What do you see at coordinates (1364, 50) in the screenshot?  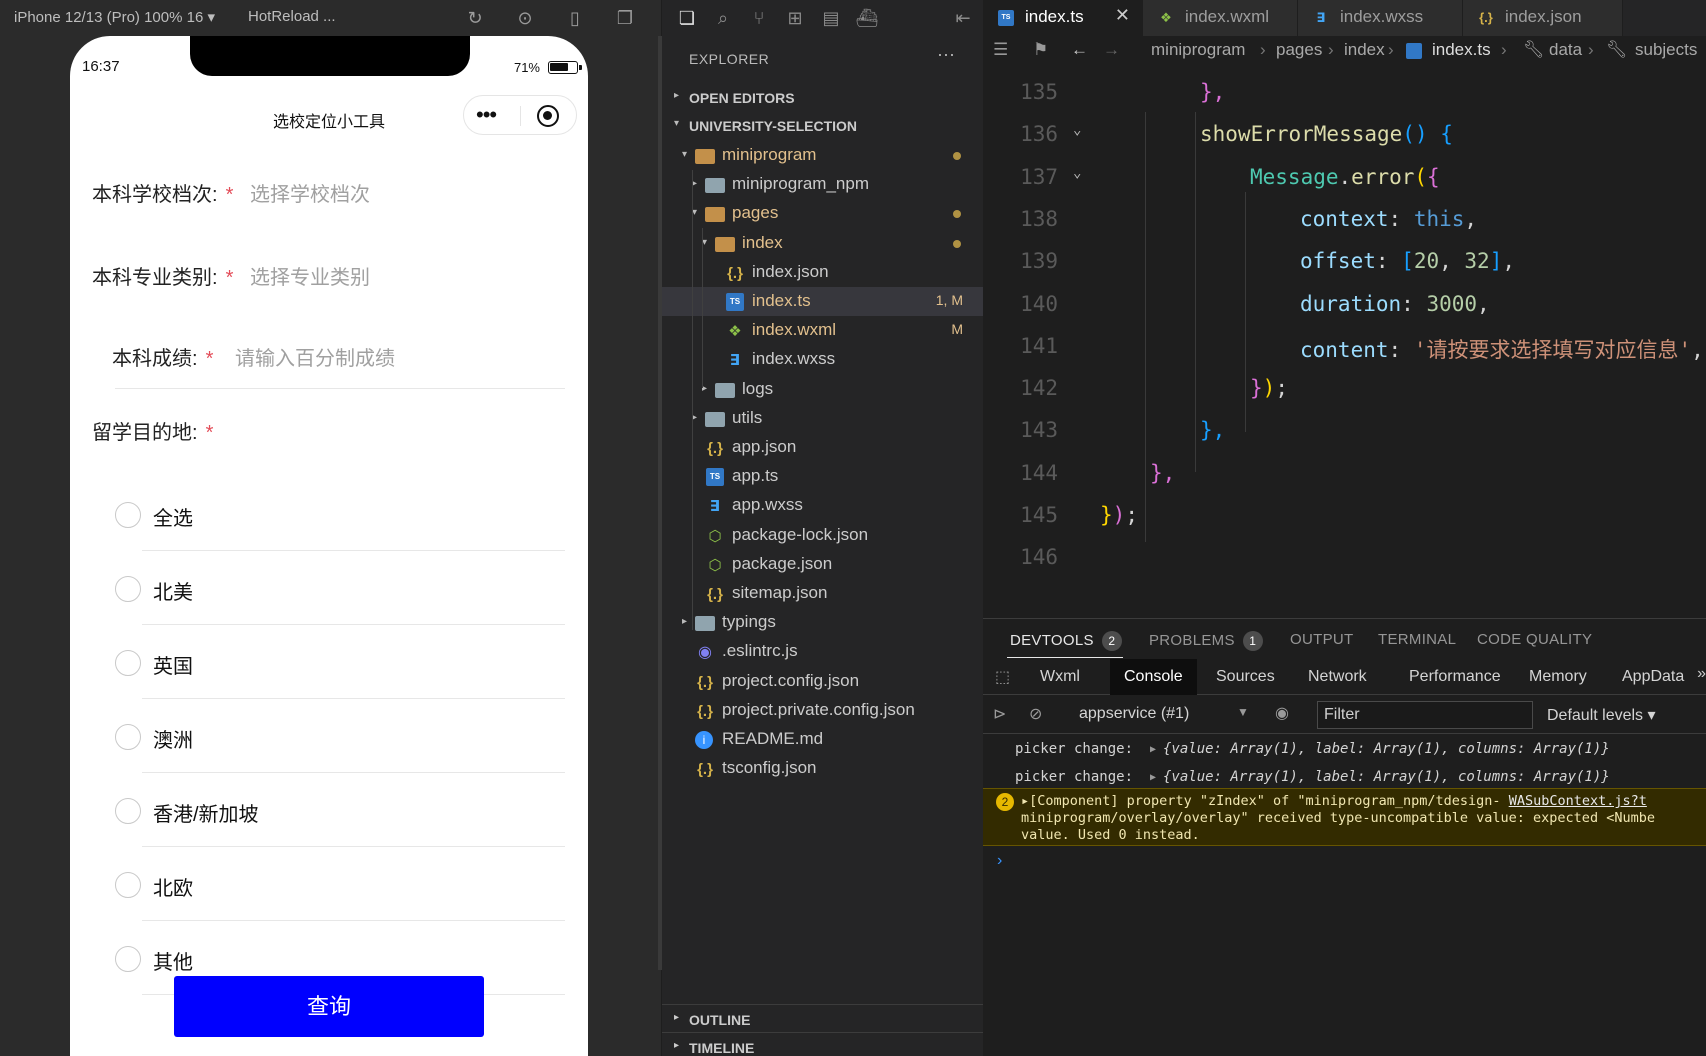 I see `breadcrumb-item: index` at bounding box center [1364, 50].